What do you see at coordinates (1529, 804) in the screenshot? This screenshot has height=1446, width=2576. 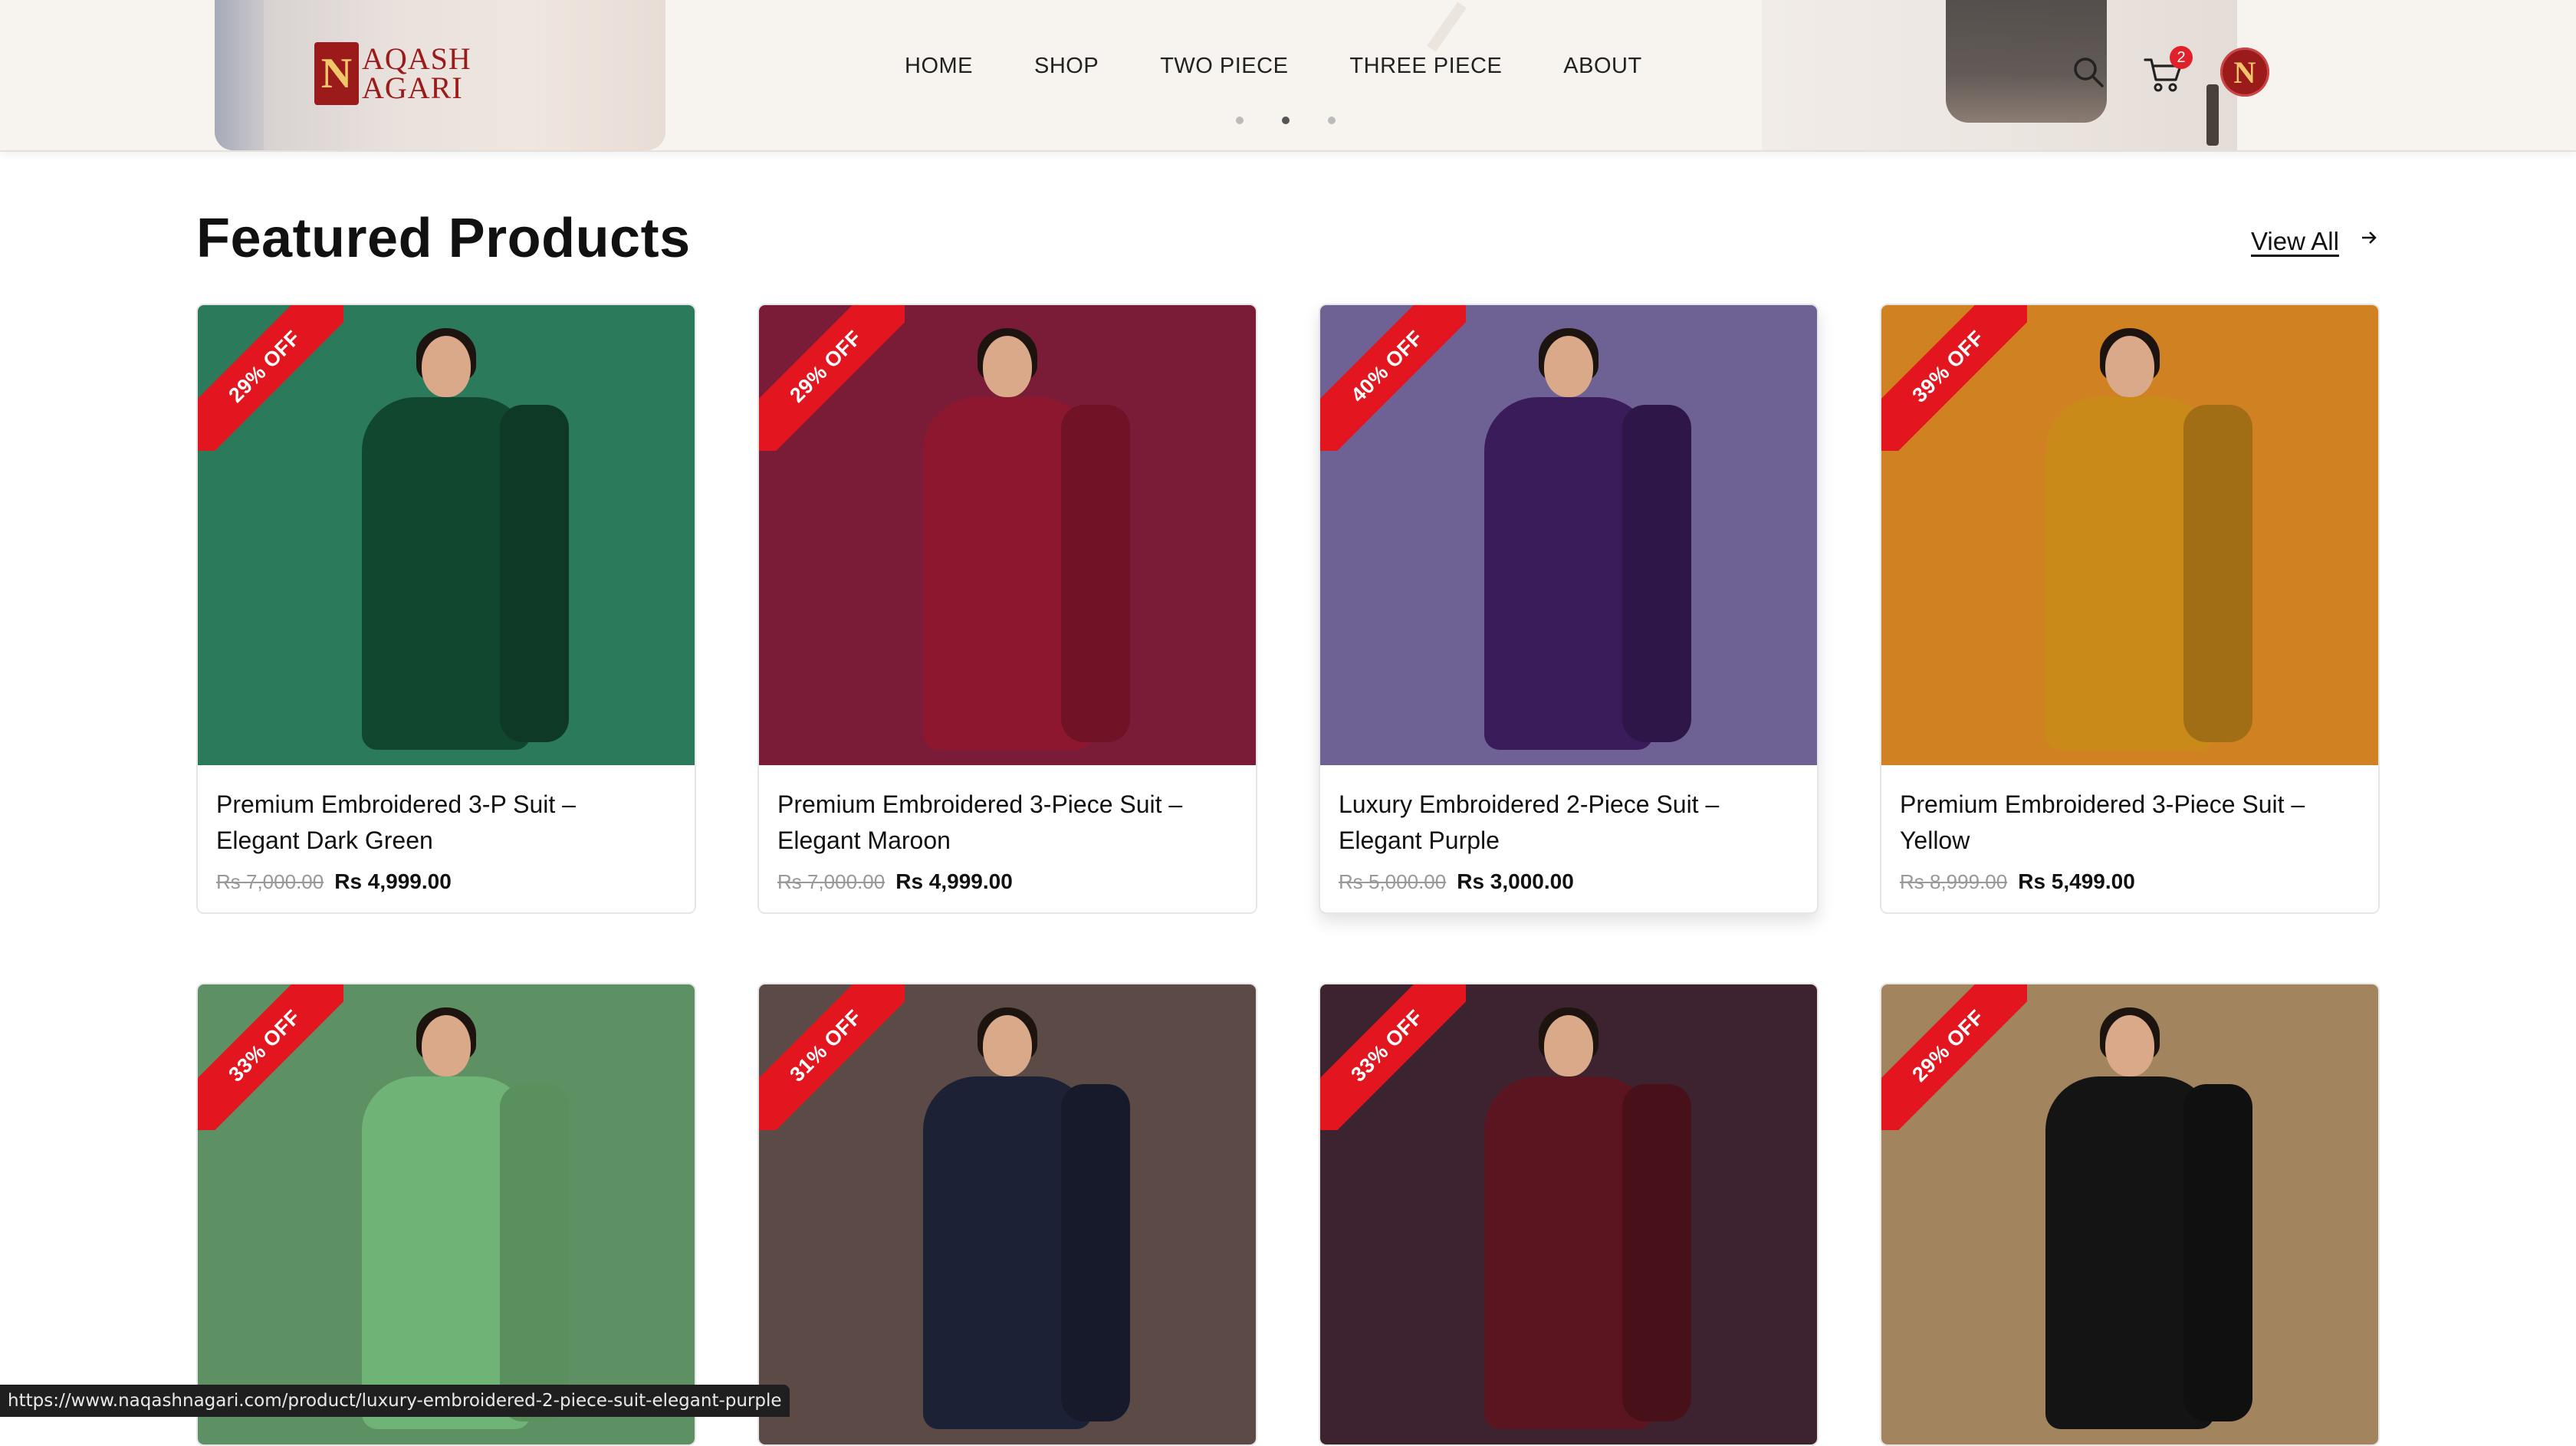 I see `product-title-line: Luxury Embroidered 2-Piece Suit –` at bounding box center [1529, 804].